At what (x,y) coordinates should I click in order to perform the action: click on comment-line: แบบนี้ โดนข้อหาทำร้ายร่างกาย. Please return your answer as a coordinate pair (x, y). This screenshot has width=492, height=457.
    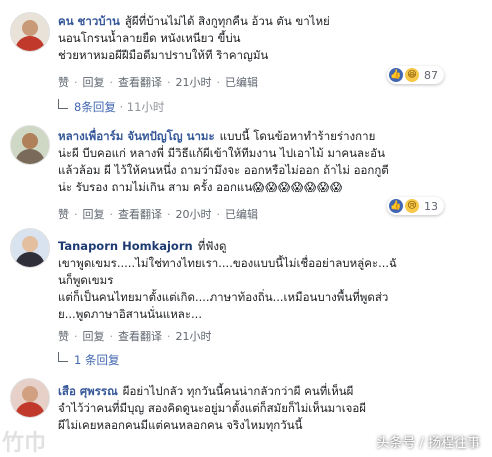
    Looking at the image, I should click on (297, 136).